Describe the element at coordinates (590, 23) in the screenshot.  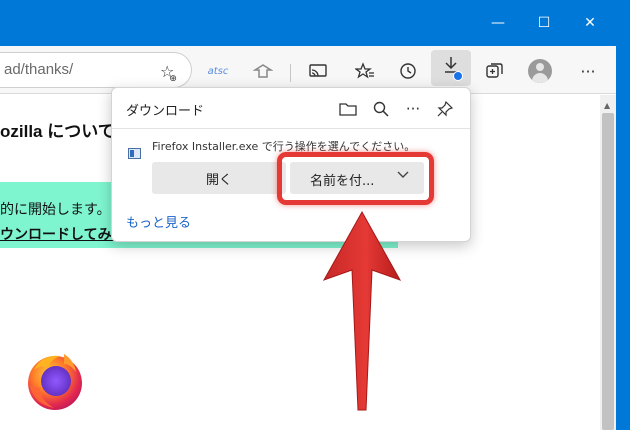
I see `close-button: ✕` at that location.